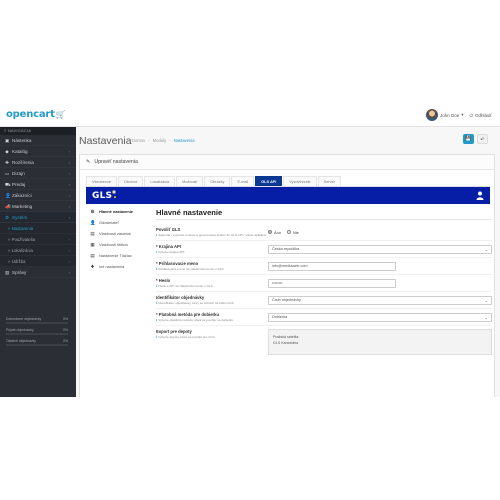 The height and width of the screenshot is (500, 500). What do you see at coordinates (21, 239) in the screenshot?
I see `sidebar-subitem-label: » Používatelia` at bounding box center [21, 239].